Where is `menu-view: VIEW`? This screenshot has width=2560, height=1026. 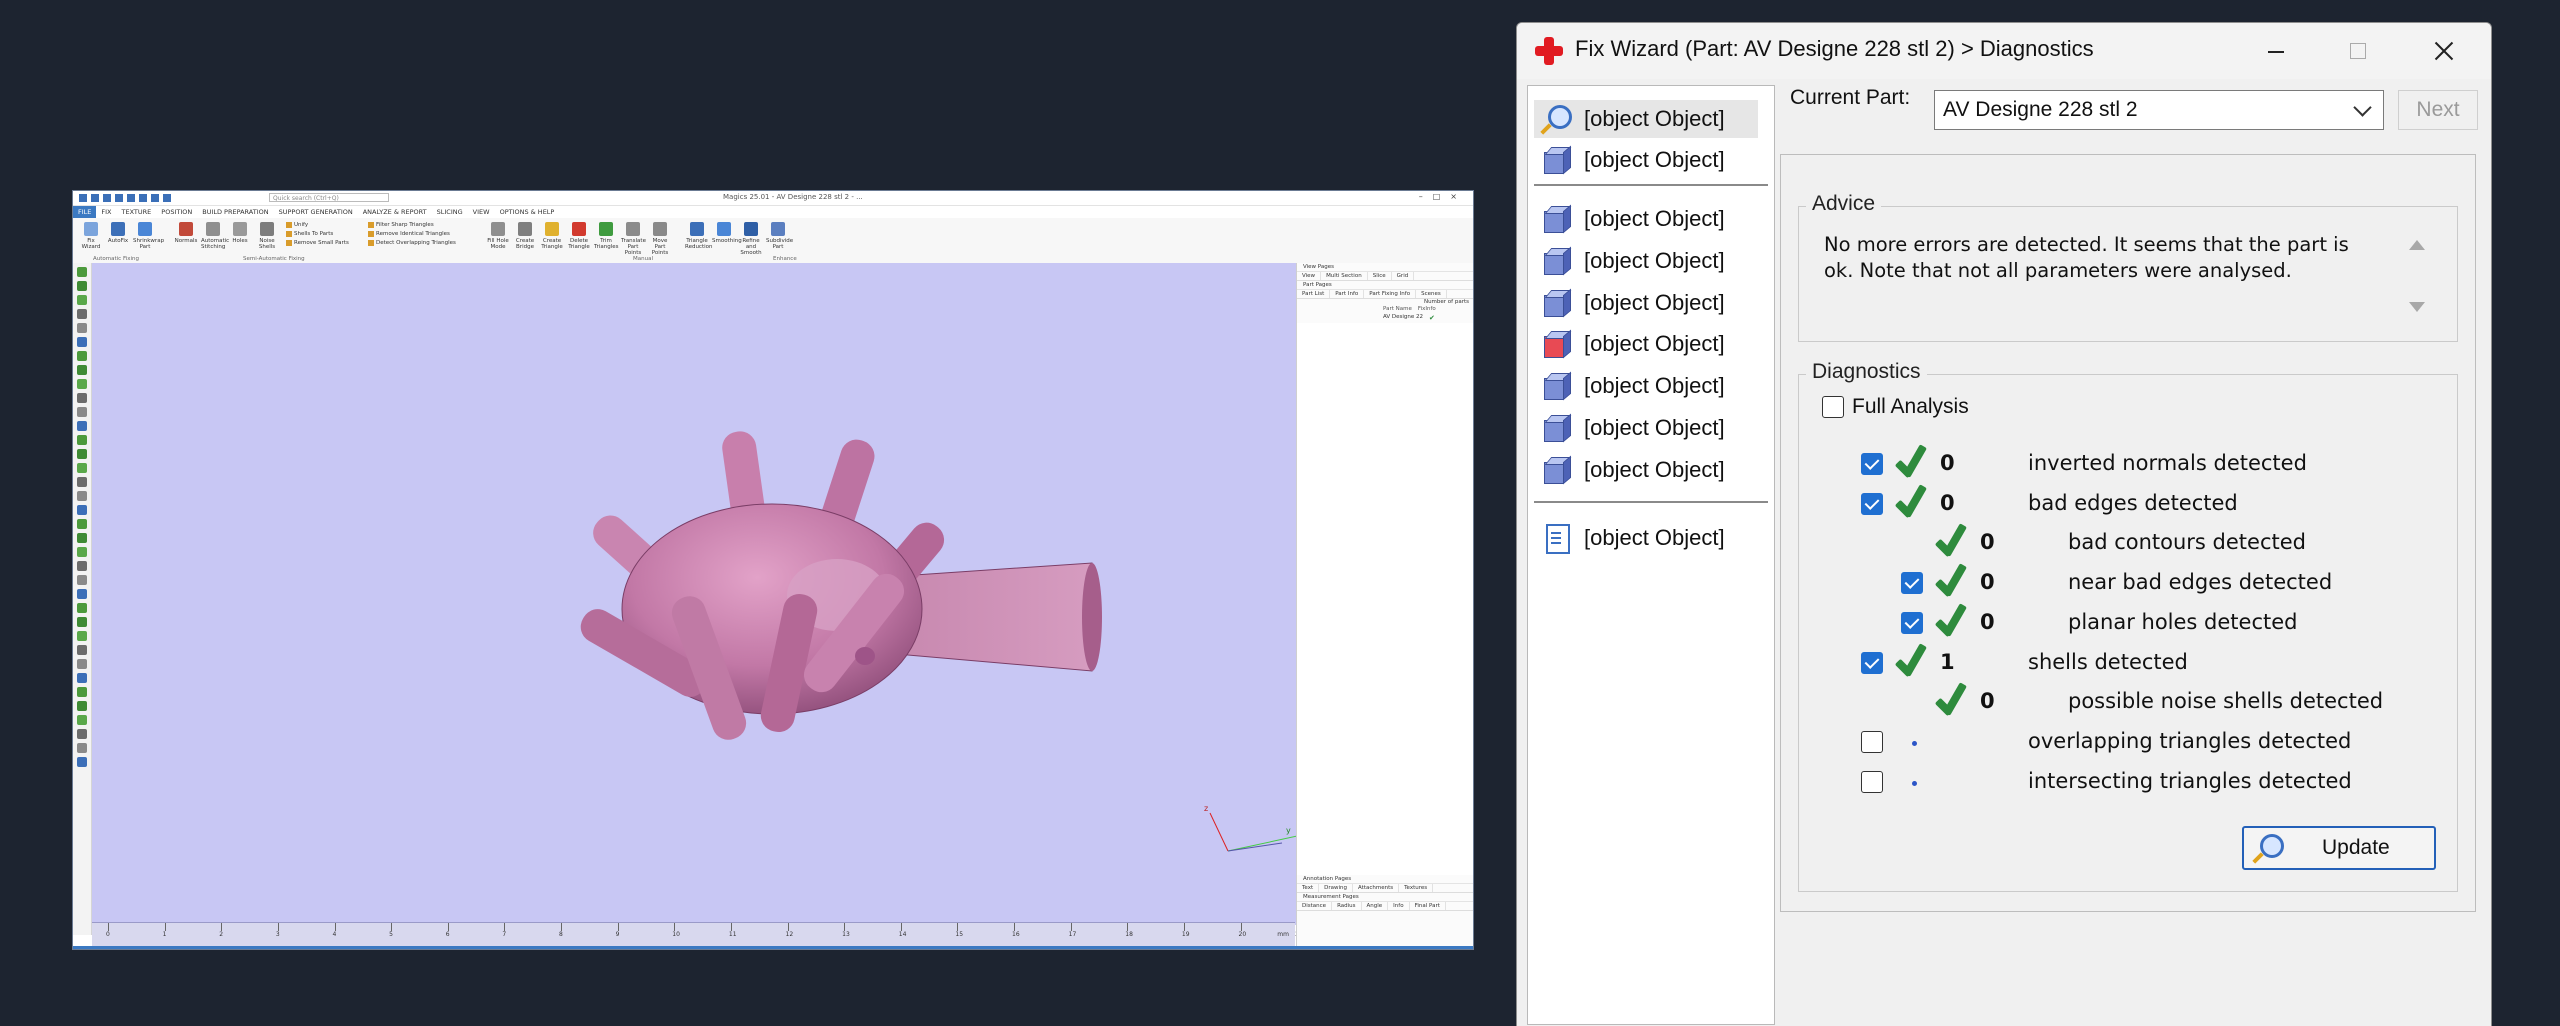
menu-view: VIEW is located at coordinates (481, 212).